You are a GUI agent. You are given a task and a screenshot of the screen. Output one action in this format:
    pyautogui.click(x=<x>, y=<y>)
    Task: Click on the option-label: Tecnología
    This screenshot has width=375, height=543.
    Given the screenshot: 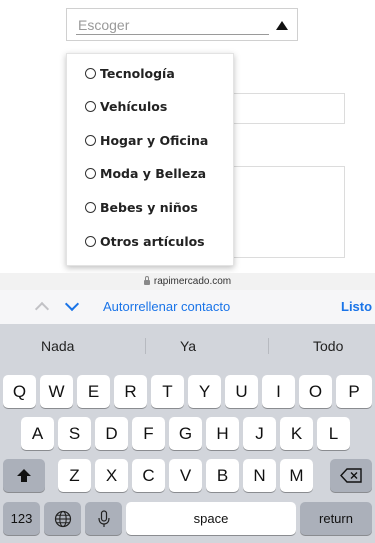 What is the action you would take?
    pyautogui.click(x=137, y=73)
    